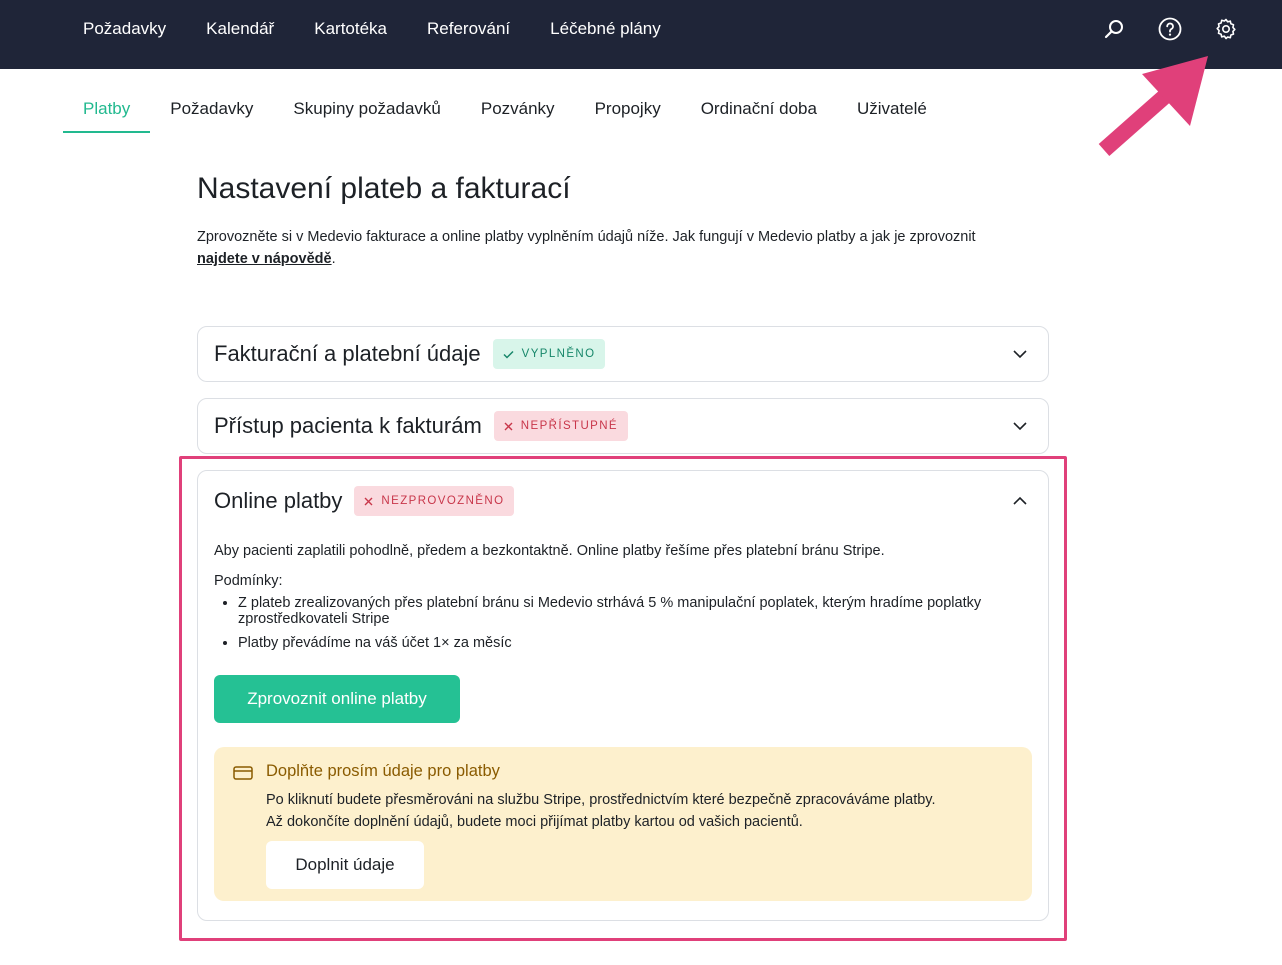 This screenshot has height=965, width=1282. I want to click on intro-text-end: ., so click(333, 259).